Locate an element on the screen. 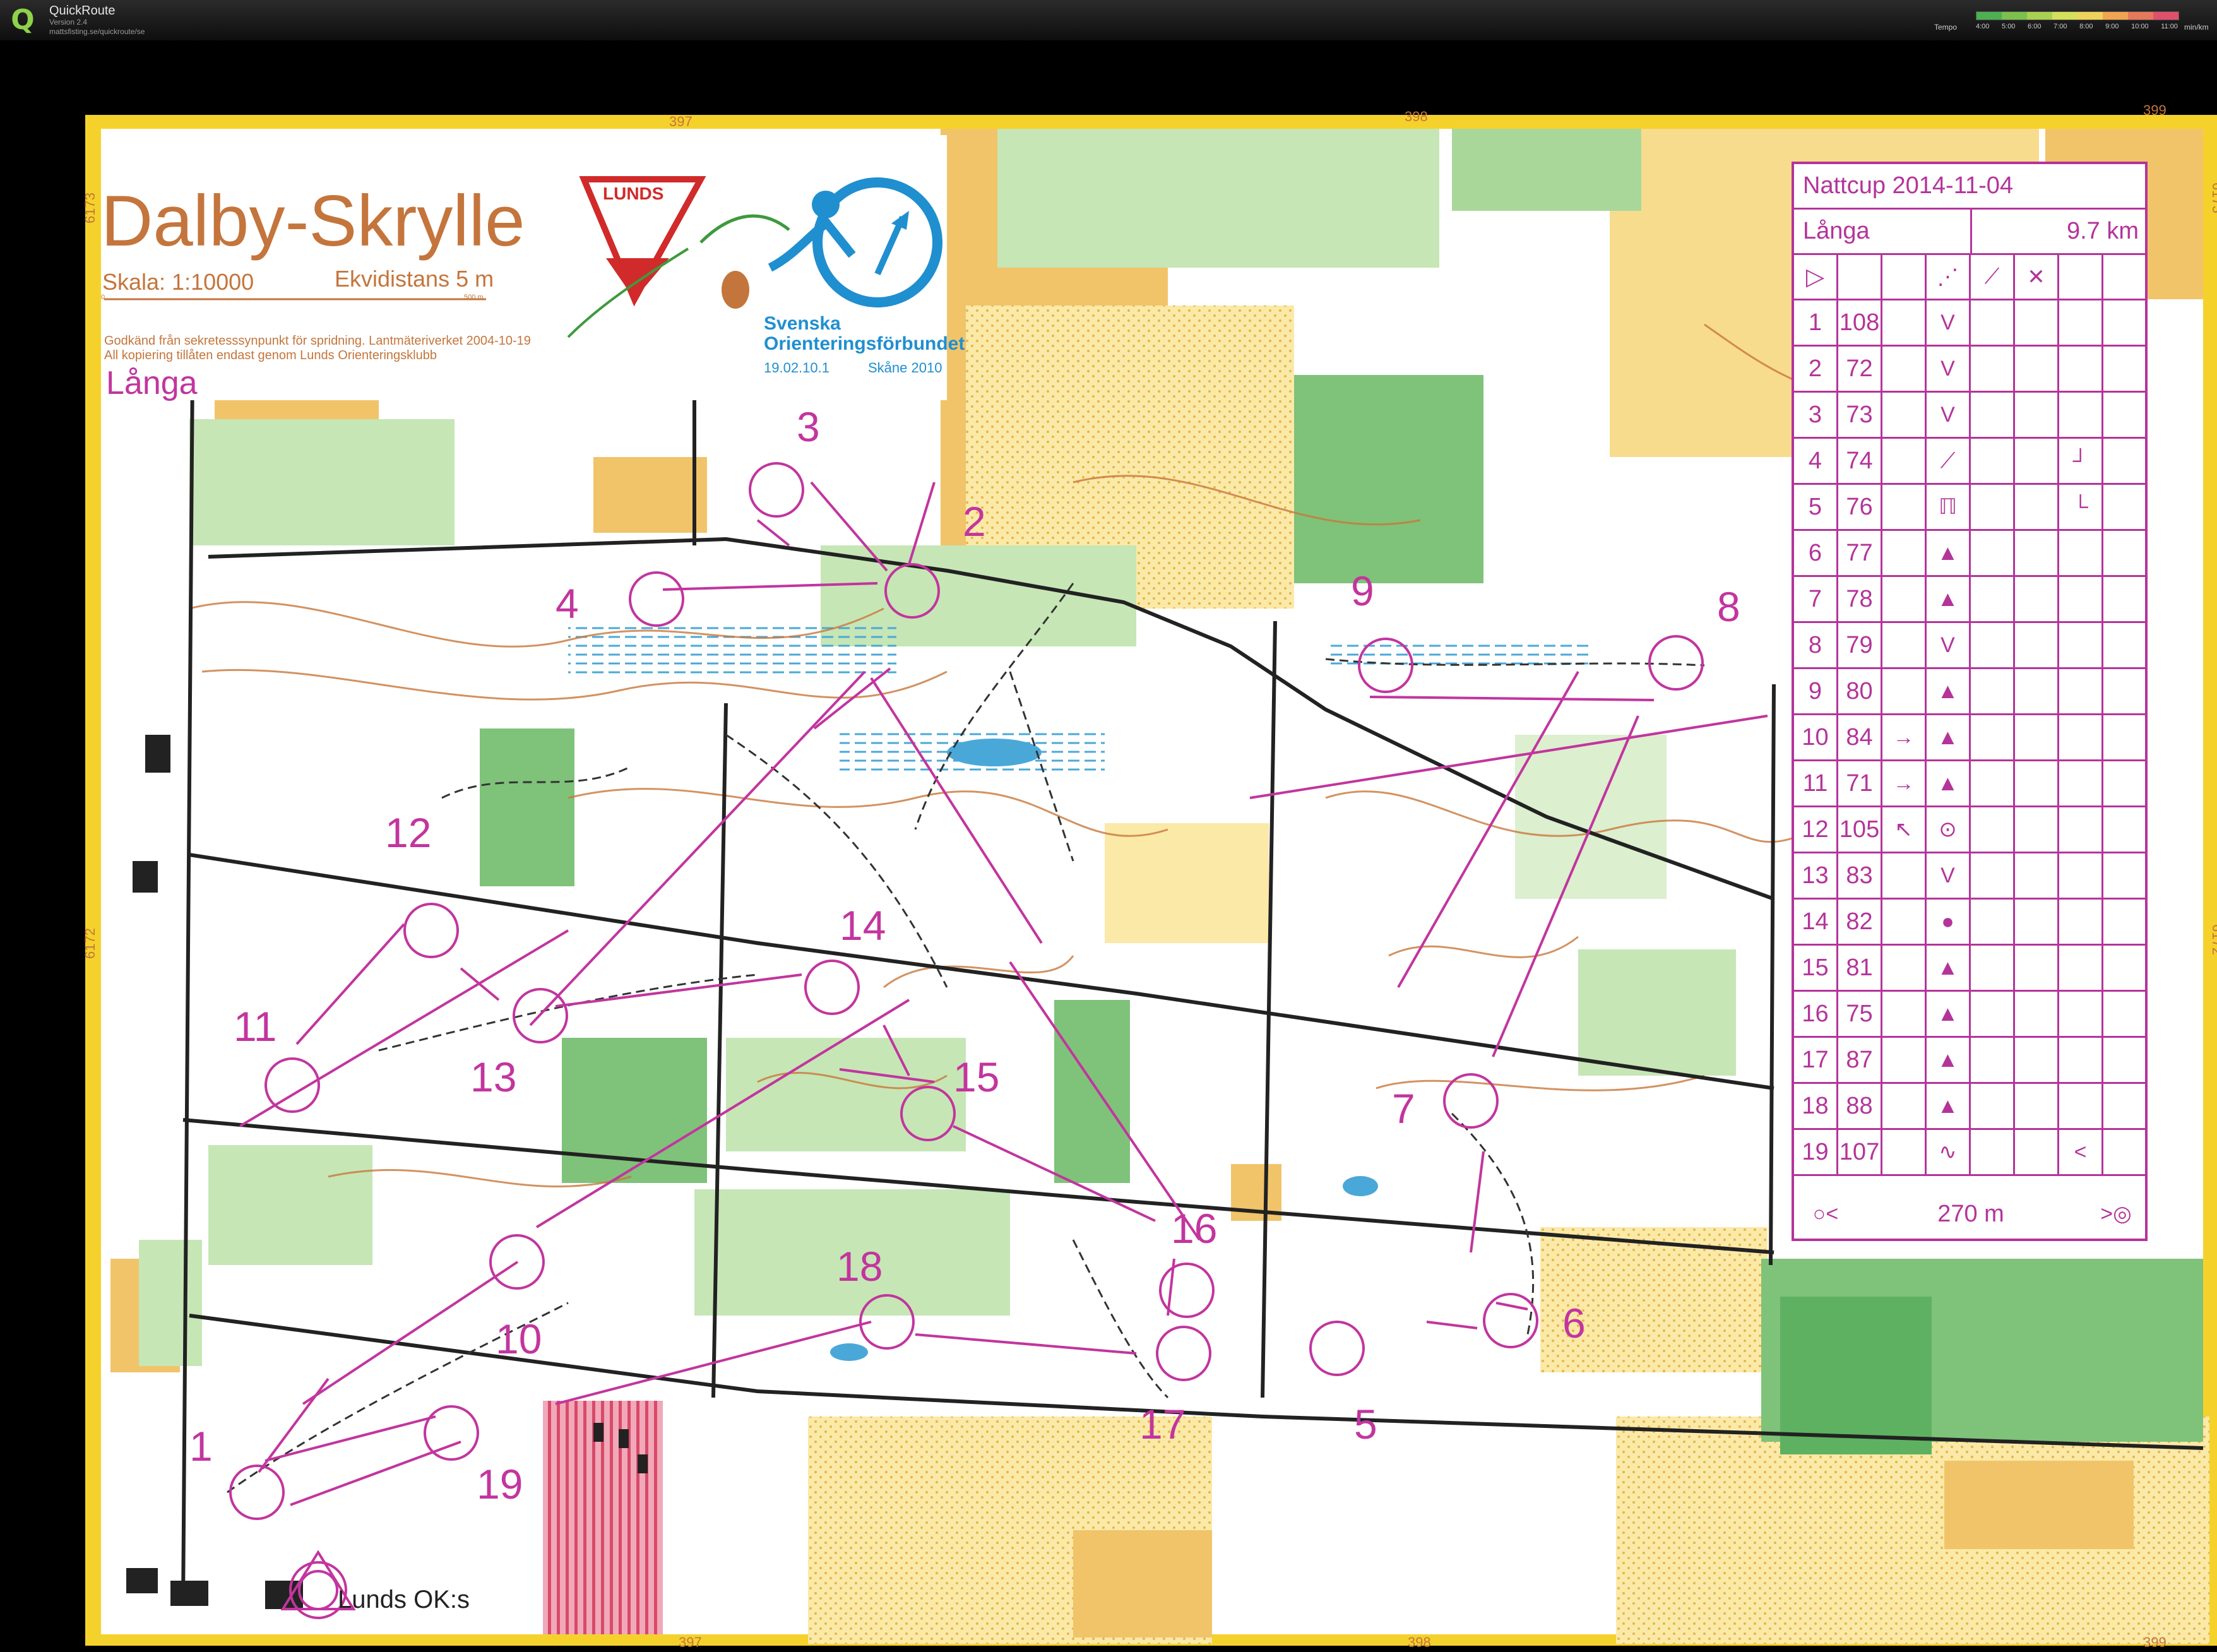 The image size is (2217, 1652). finish-funnel-icon: ○< is located at coordinates (1825, 1213).